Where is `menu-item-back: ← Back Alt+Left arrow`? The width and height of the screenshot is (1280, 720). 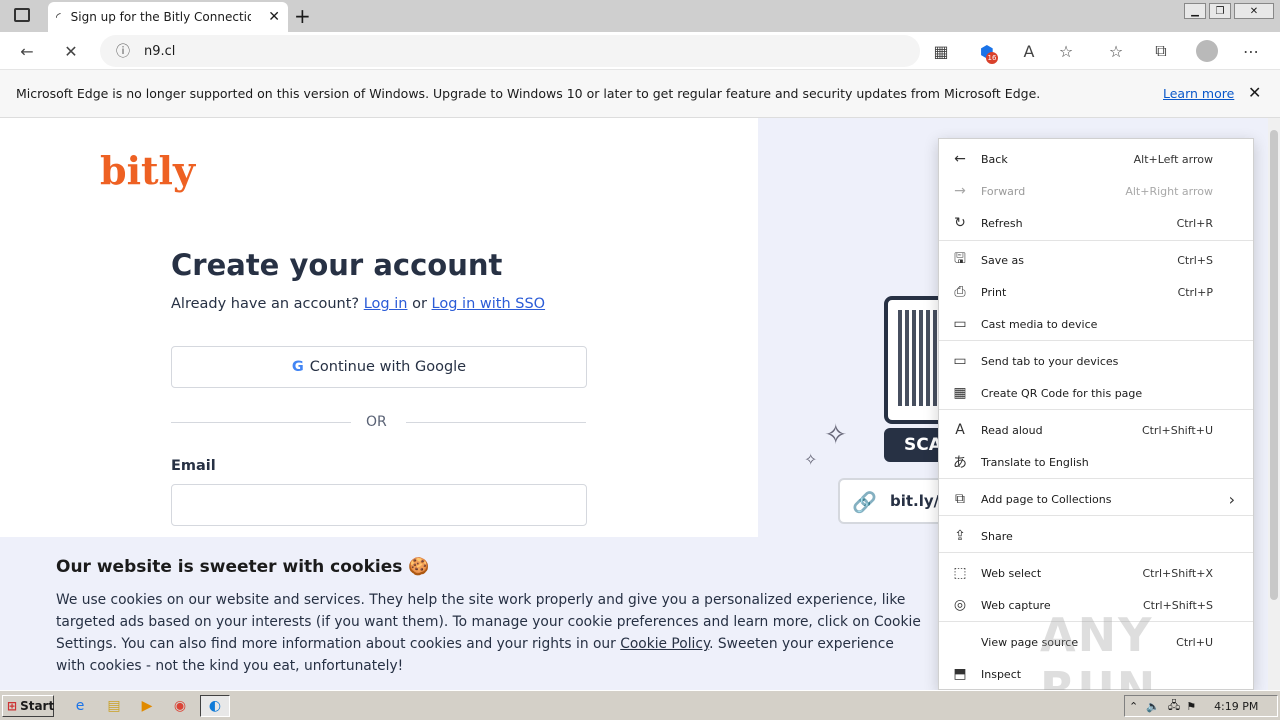 menu-item-back: ← Back Alt+Left arrow is located at coordinates (1096, 159).